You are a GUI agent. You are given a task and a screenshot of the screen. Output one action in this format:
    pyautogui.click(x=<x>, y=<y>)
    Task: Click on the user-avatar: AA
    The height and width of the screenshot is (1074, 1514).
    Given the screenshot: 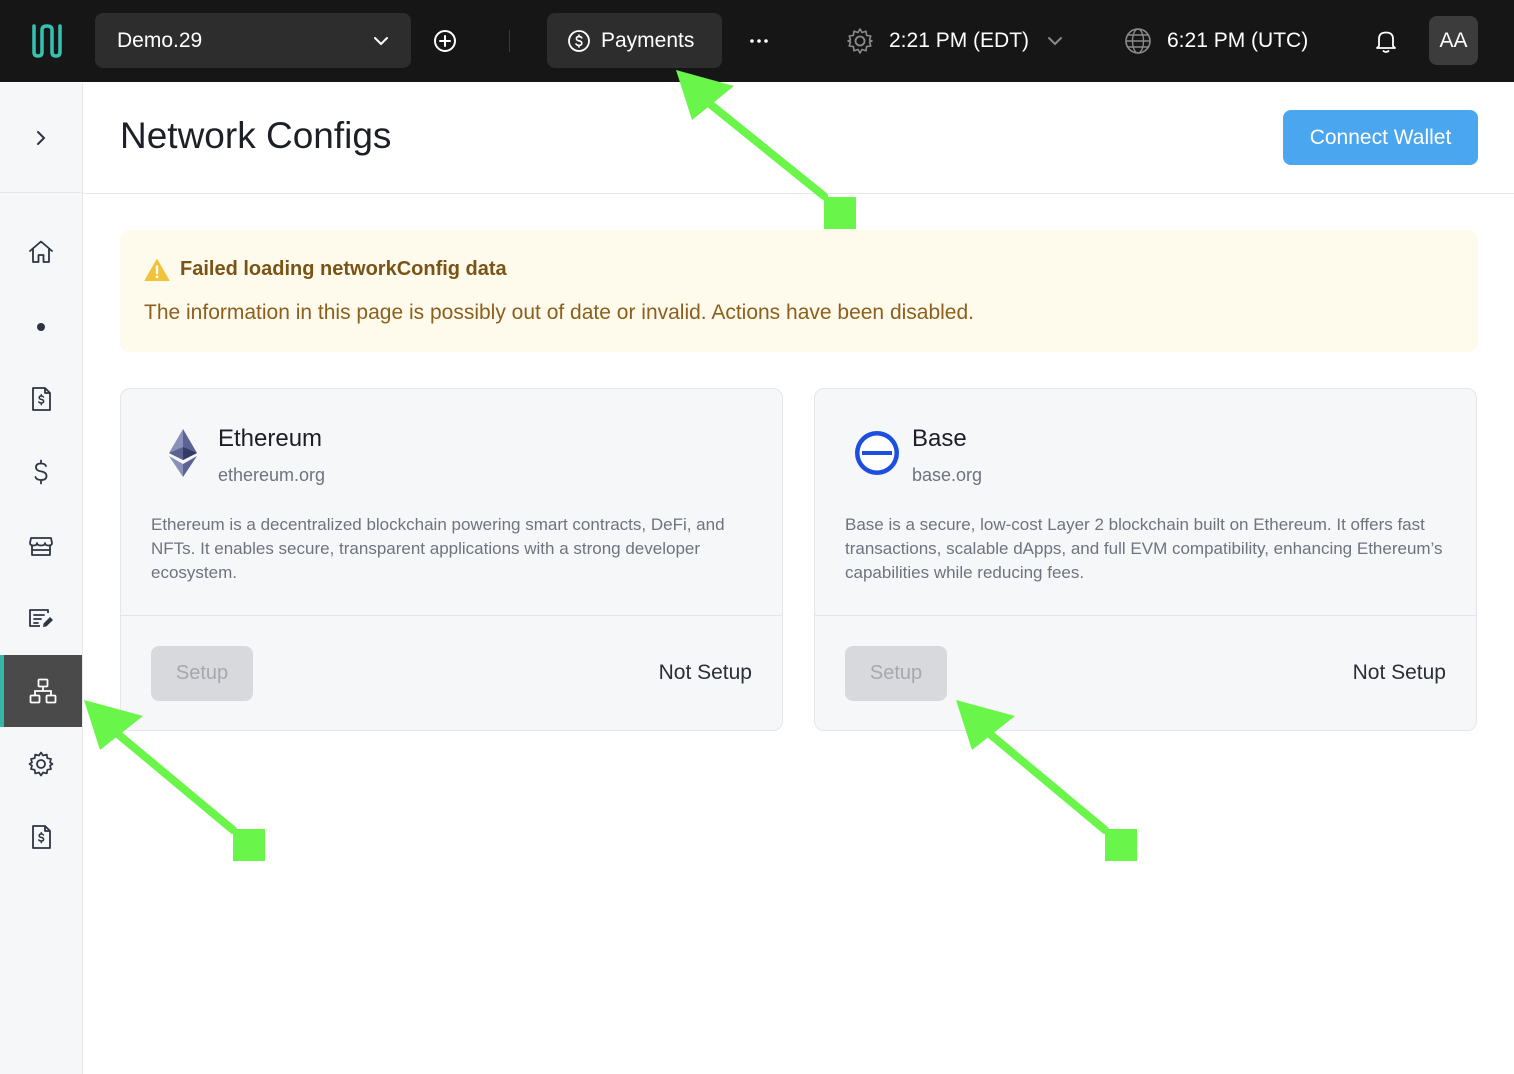 What is the action you would take?
    pyautogui.click(x=1453, y=40)
    